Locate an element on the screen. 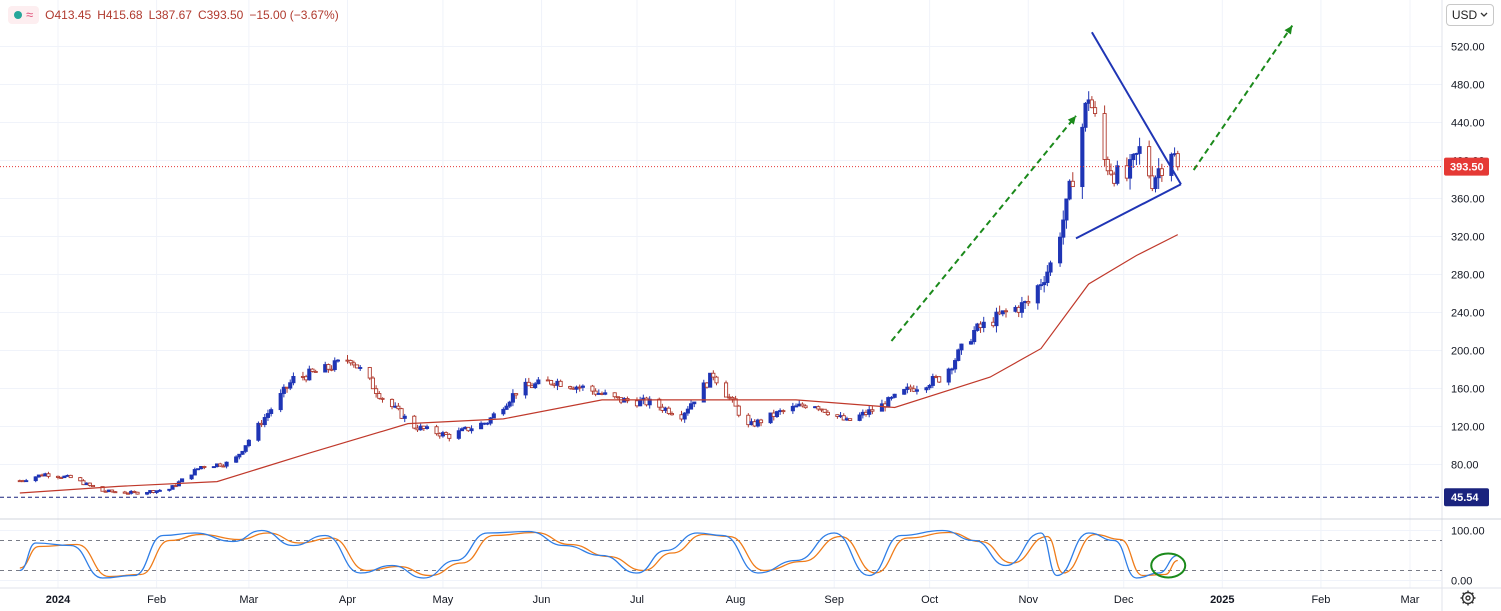  price-tick-label: 440.00 is located at coordinates (1468, 124).